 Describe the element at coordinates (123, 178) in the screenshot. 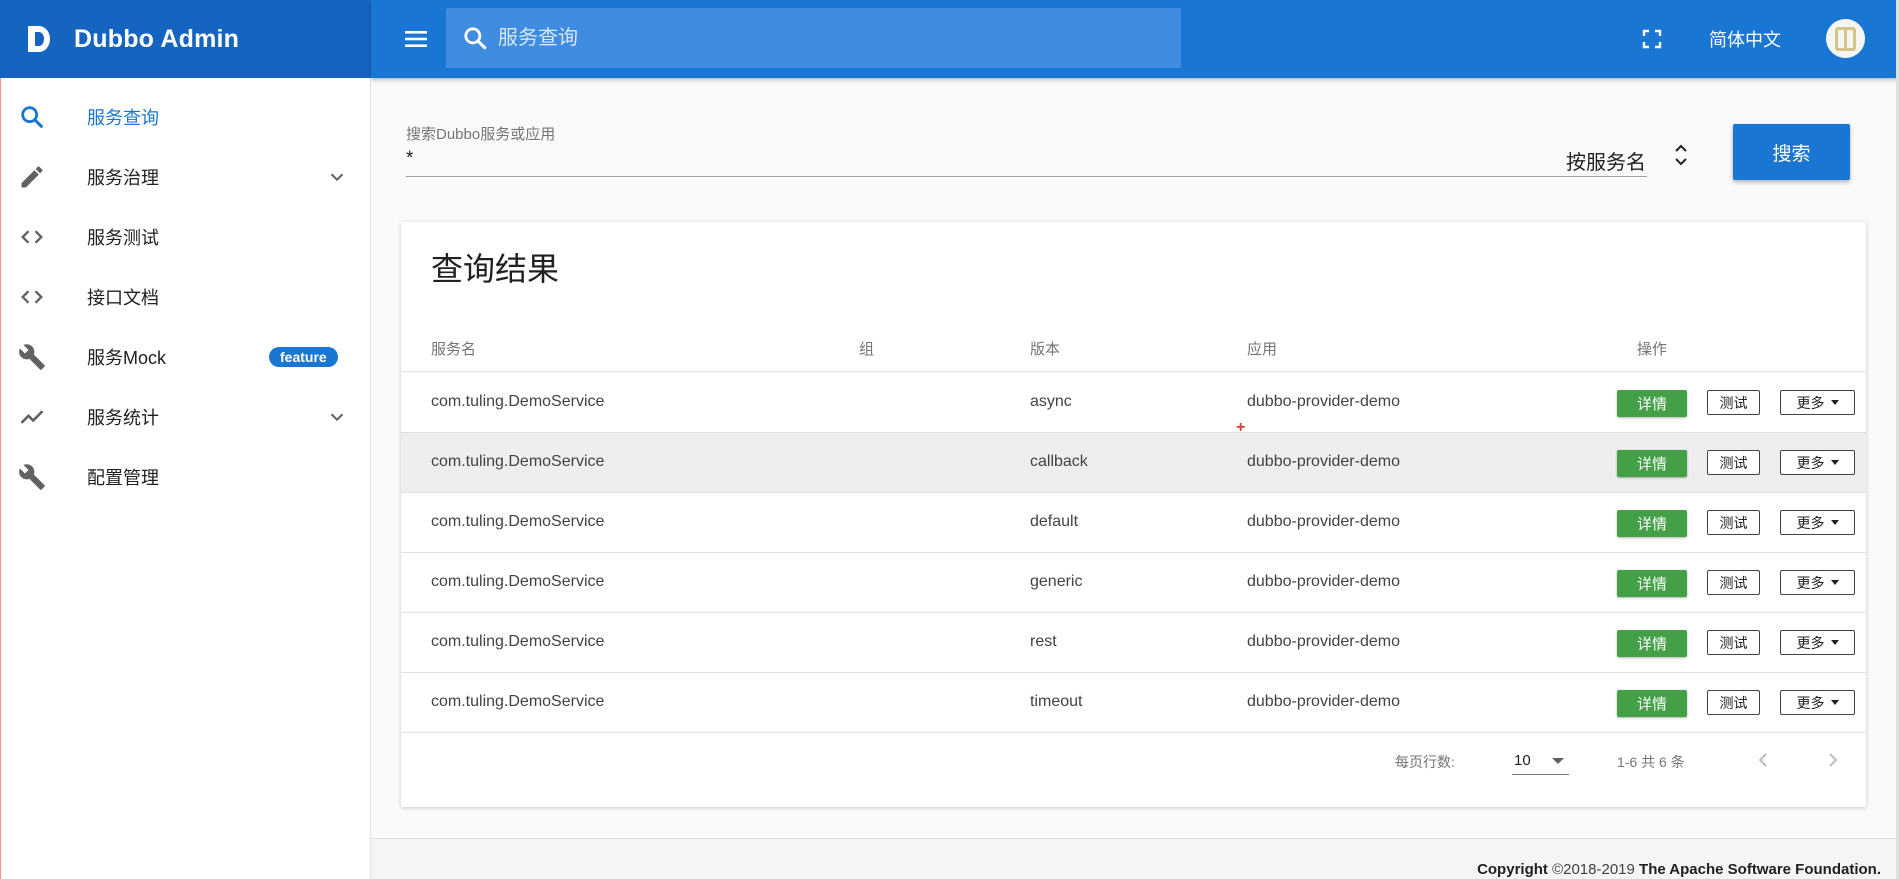

I see `sidebar-item-label: 服务治理` at that location.